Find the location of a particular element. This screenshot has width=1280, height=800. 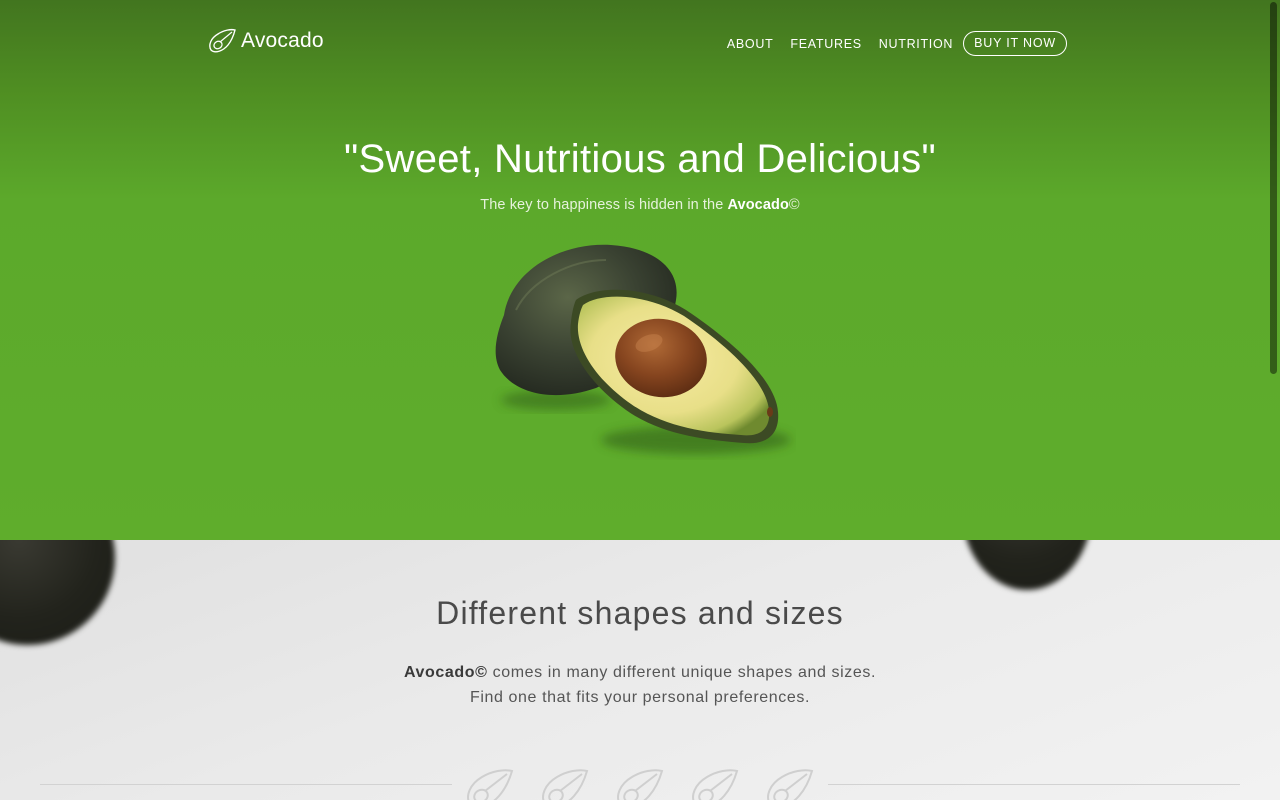

nav-link-nutrition: NUTRITION is located at coordinates (916, 44).